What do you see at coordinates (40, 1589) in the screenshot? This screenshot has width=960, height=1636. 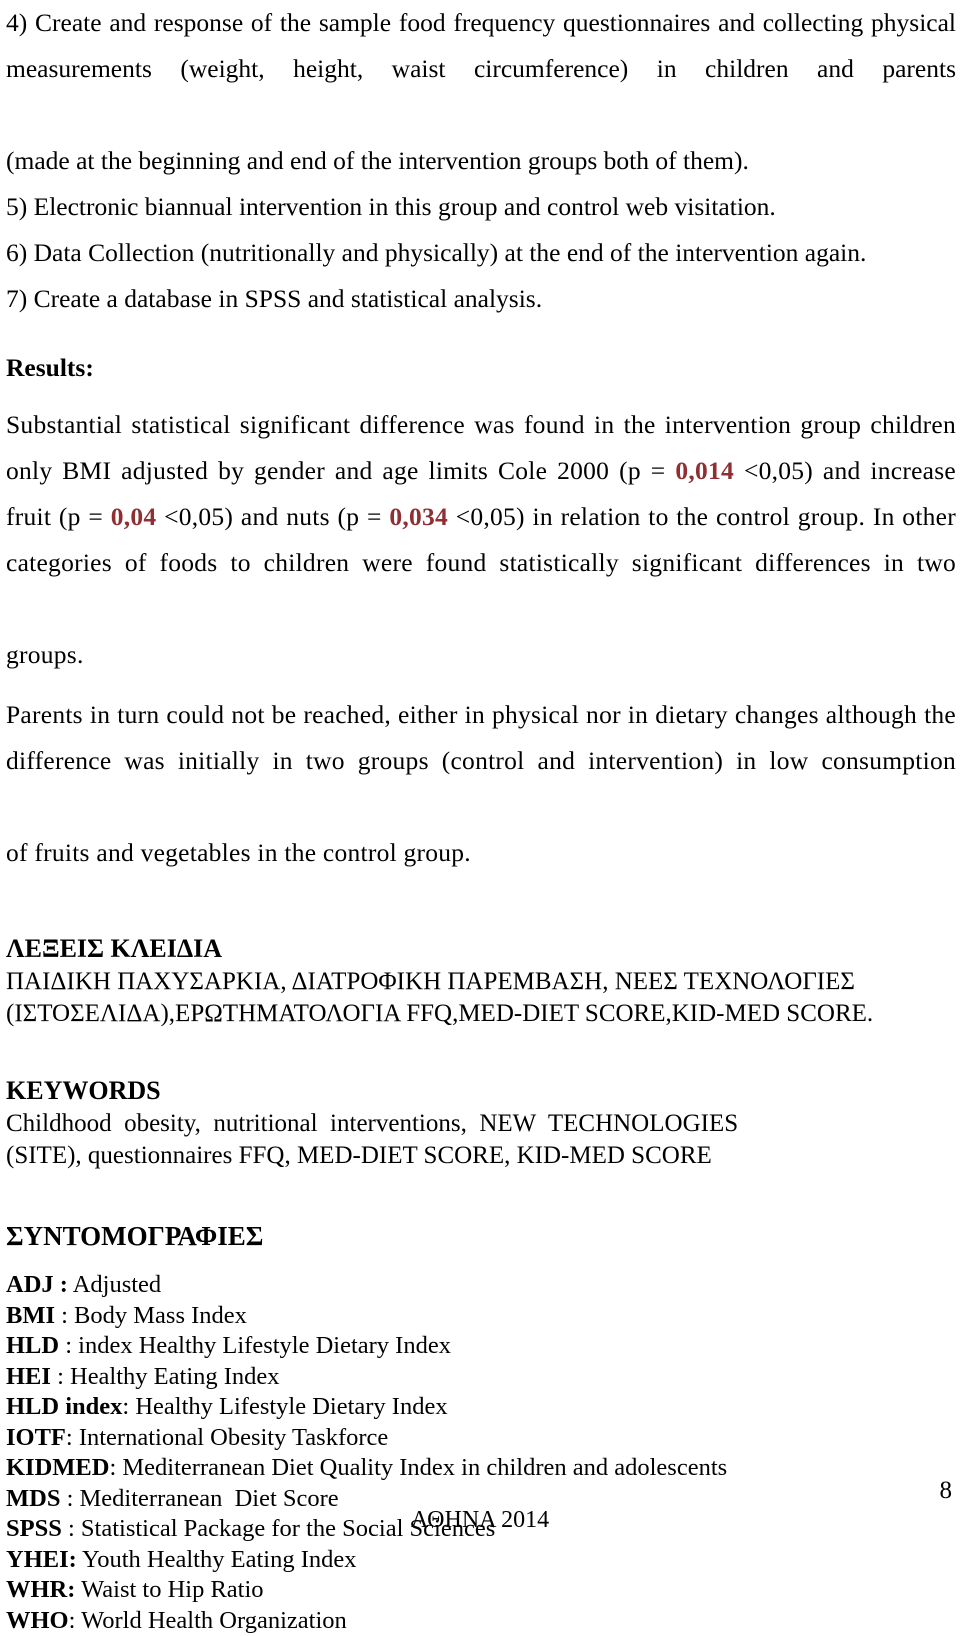 I see `abbreviation-term: WHR:` at bounding box center [40, 1589].